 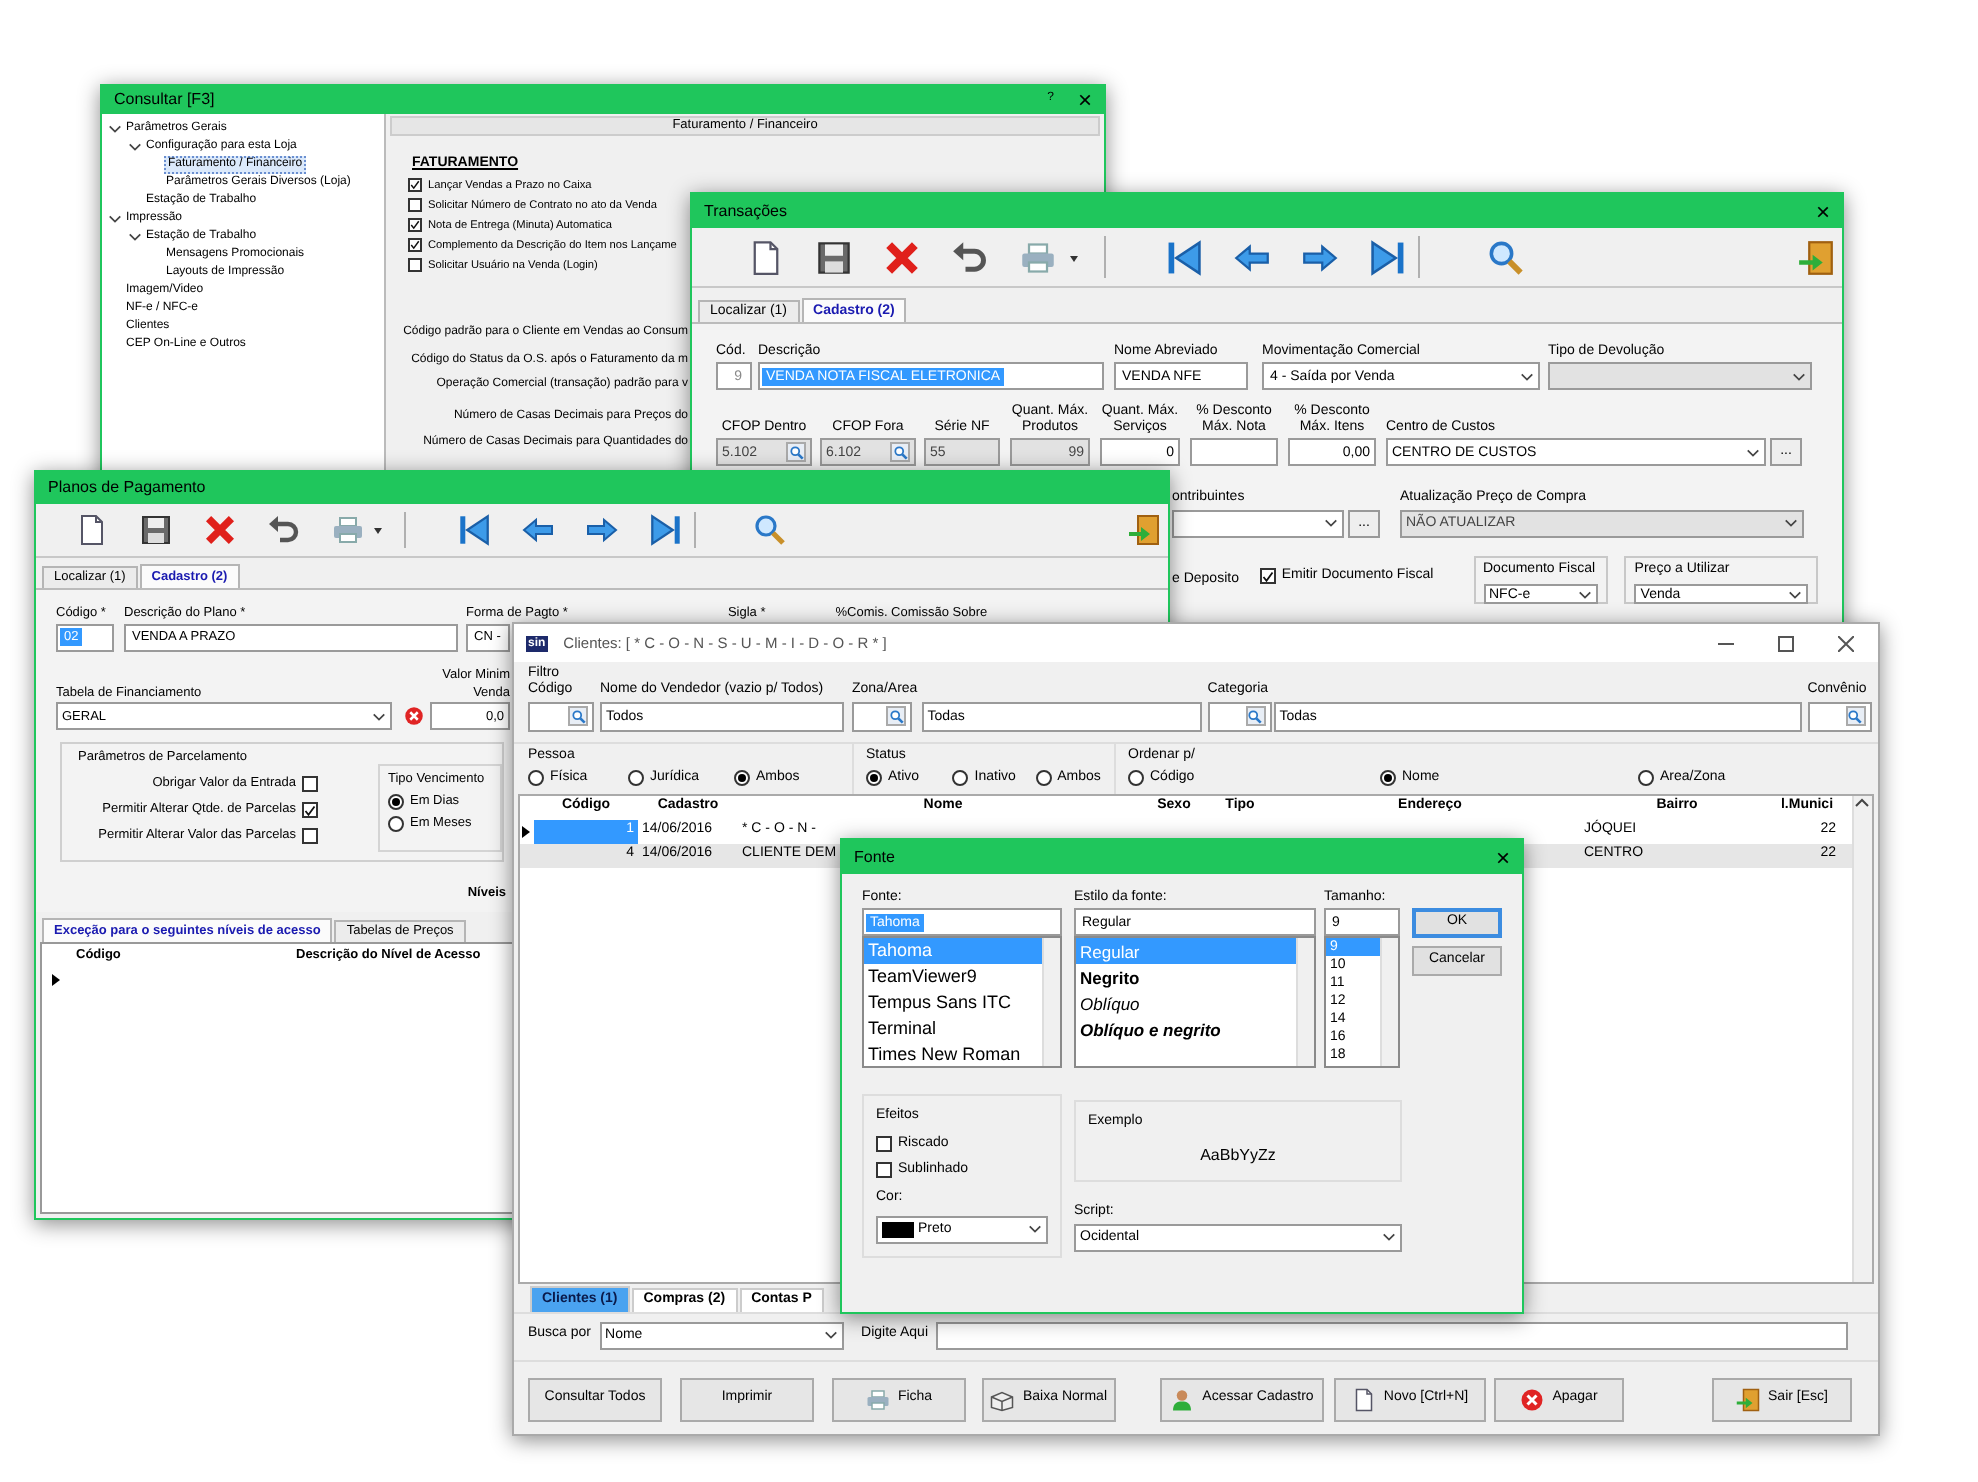 I want to click on maximize-icon, so click(x=1786, y=643).